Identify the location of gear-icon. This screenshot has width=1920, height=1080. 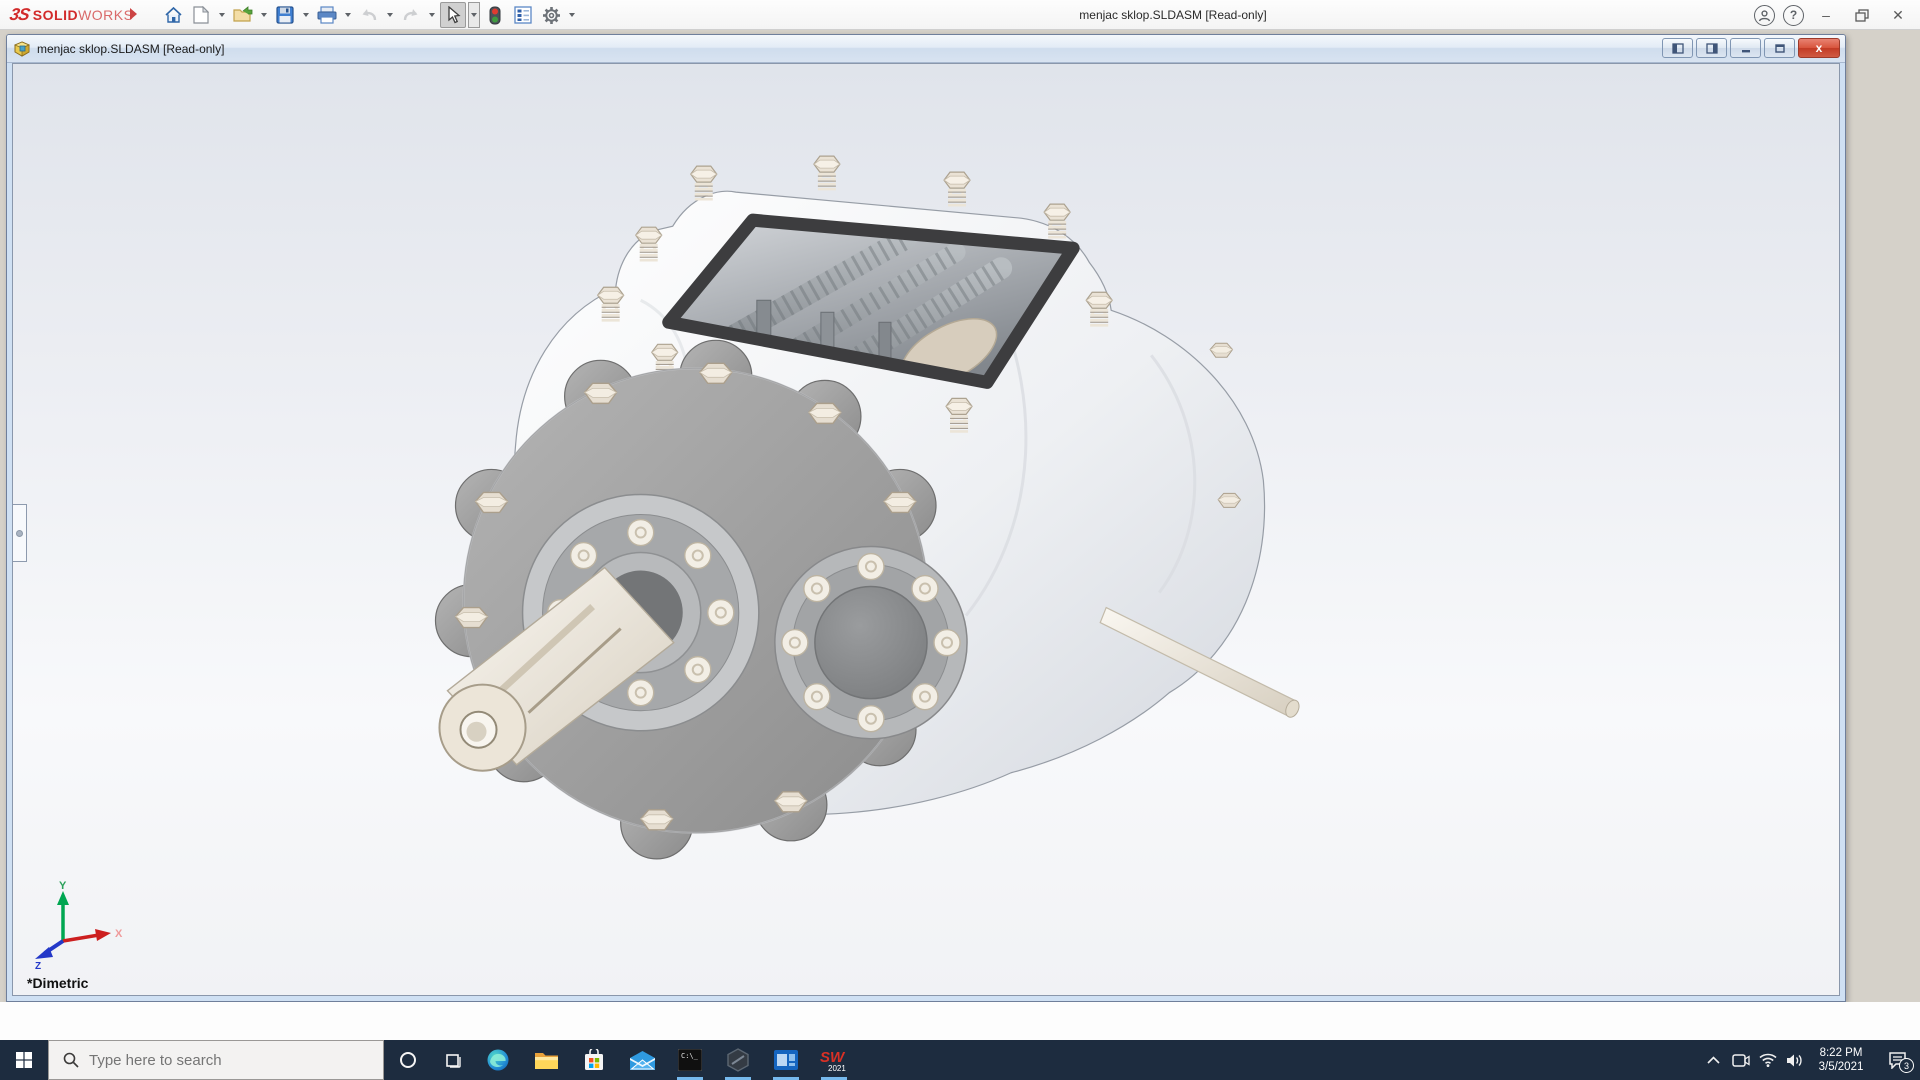
(551, 15).